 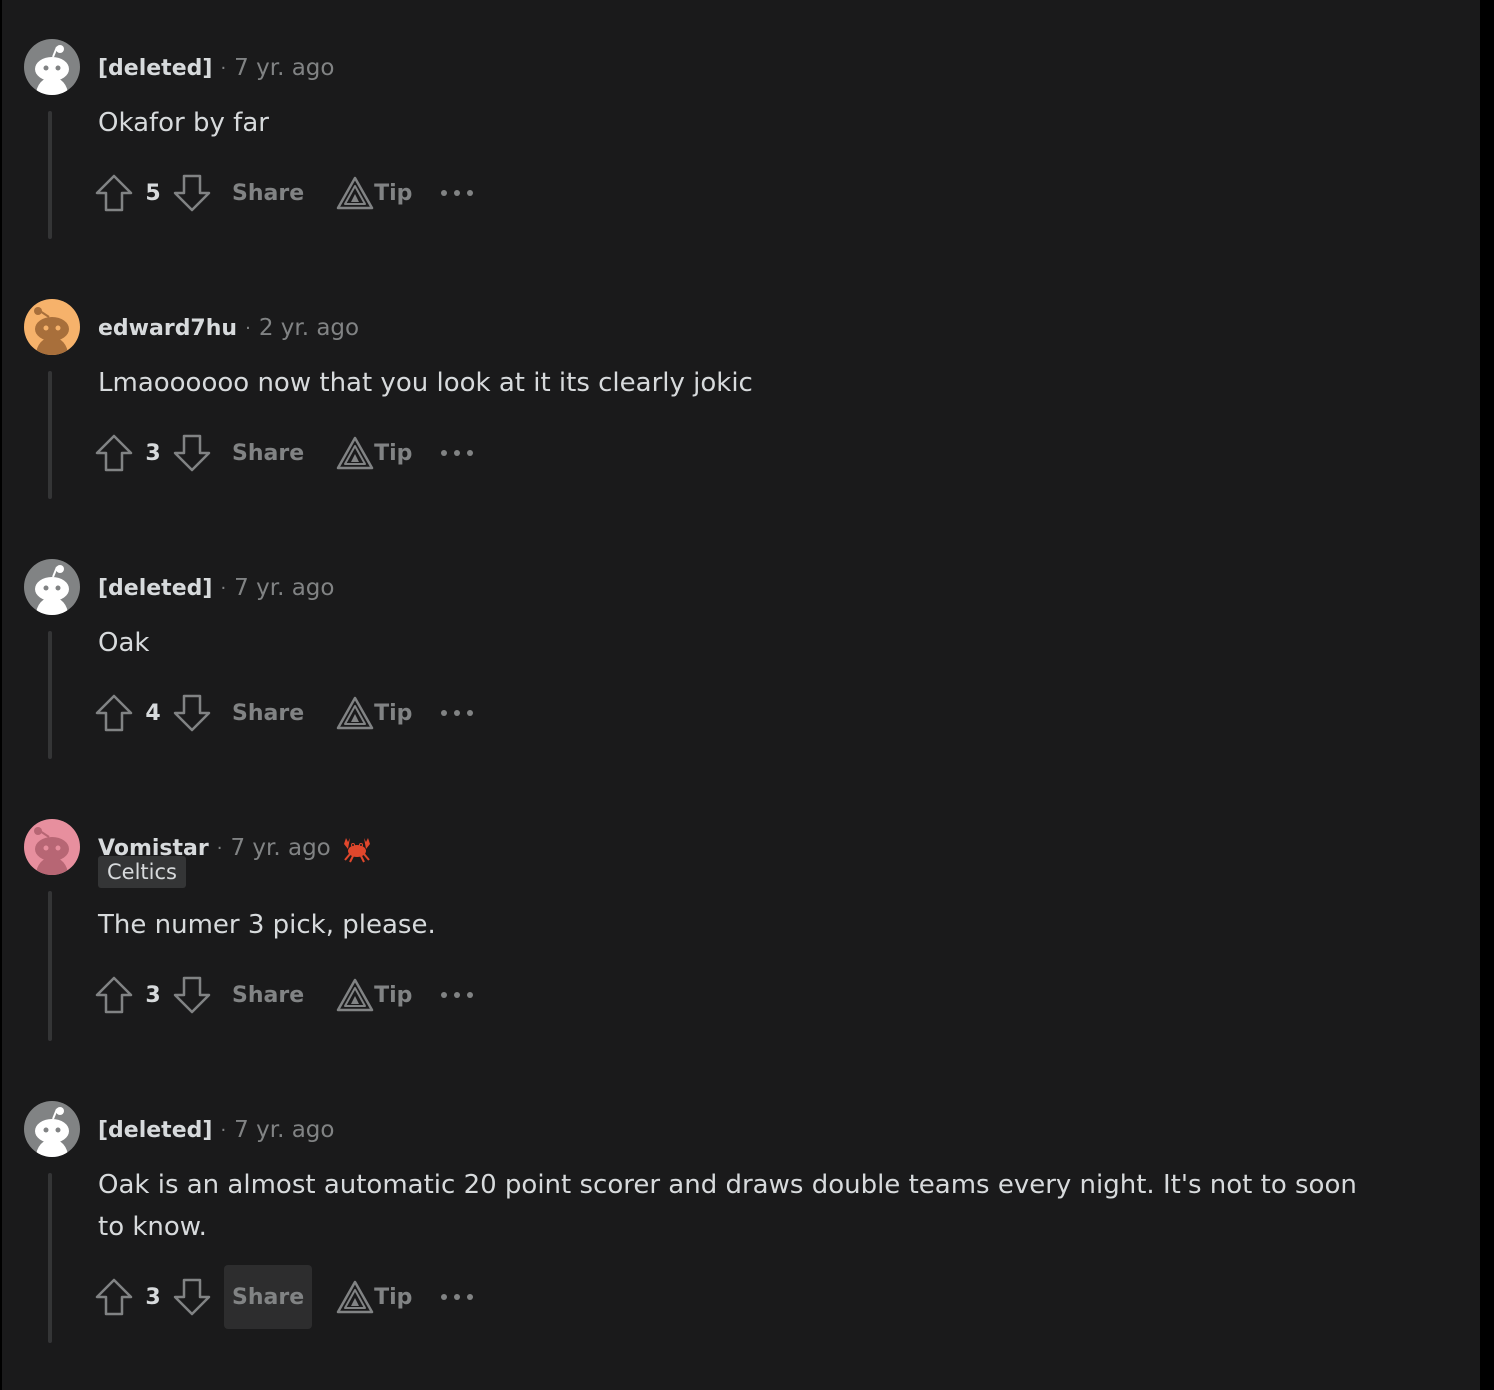 I want to click on comment-actions: 5 Share Tip, so click(x=284, y=193).